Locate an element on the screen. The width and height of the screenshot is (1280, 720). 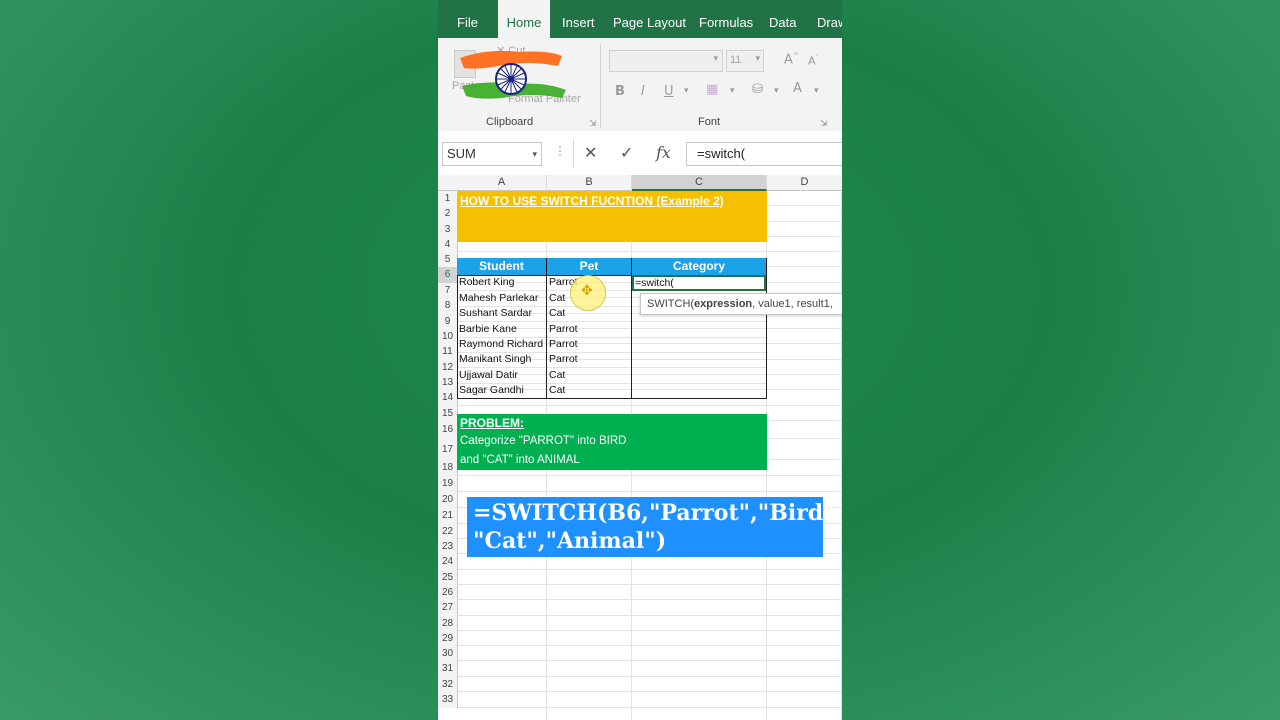
row-header-31: 31 is located at coordinates (448, 669).